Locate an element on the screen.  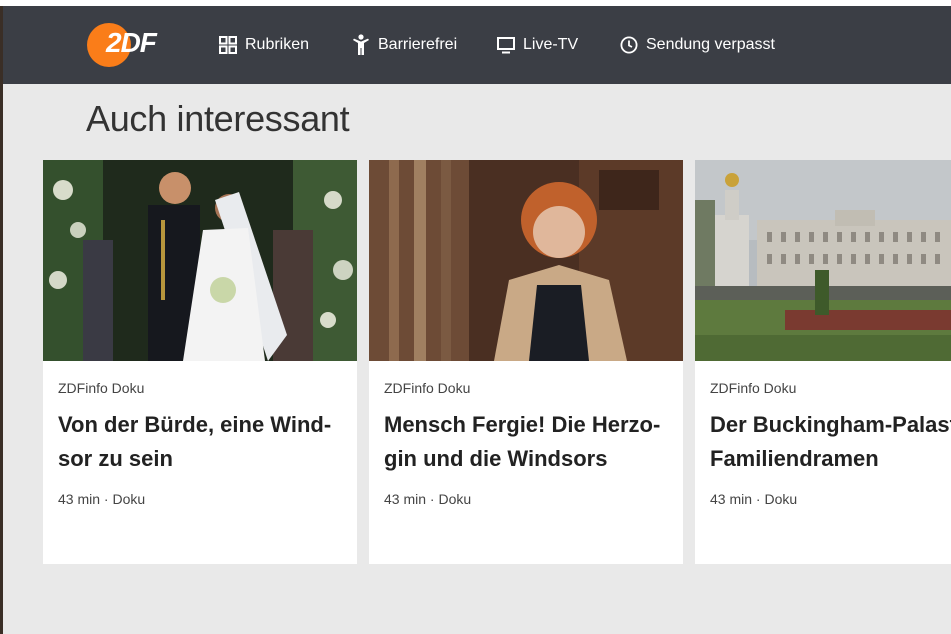
portrait-photo is located at coordinates (526, 260).